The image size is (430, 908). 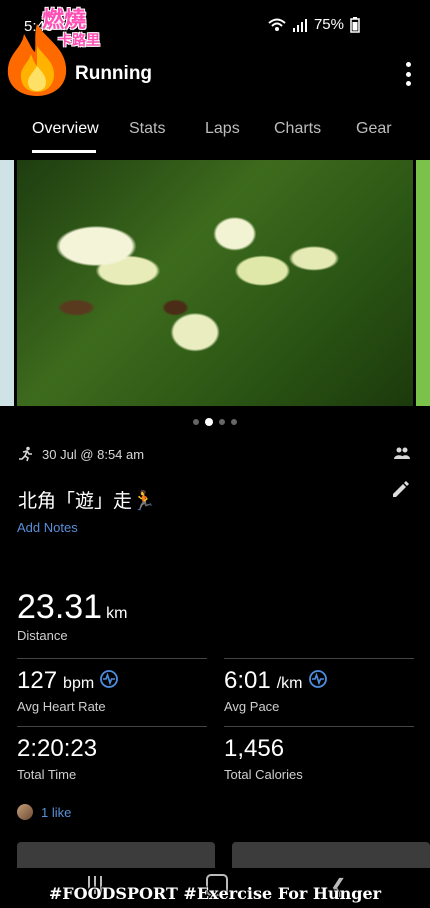 I want to click on status-icons: 75%, so click(x=314, y=24).